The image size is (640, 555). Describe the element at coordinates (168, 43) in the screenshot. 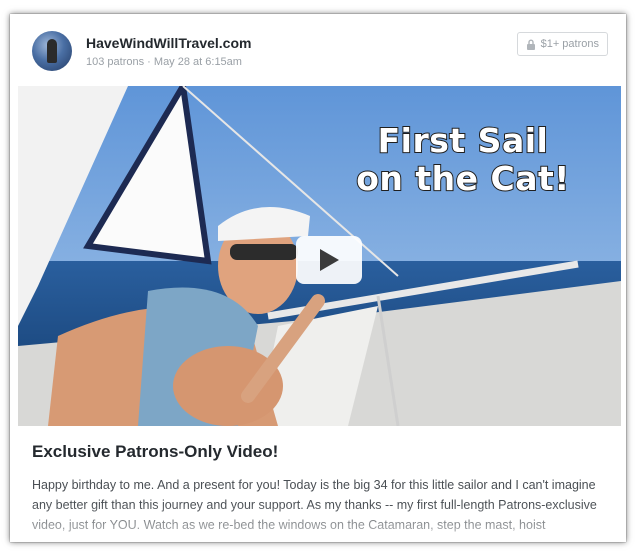

I see `creator-name: HaveWindWillTravel.com` at that location.